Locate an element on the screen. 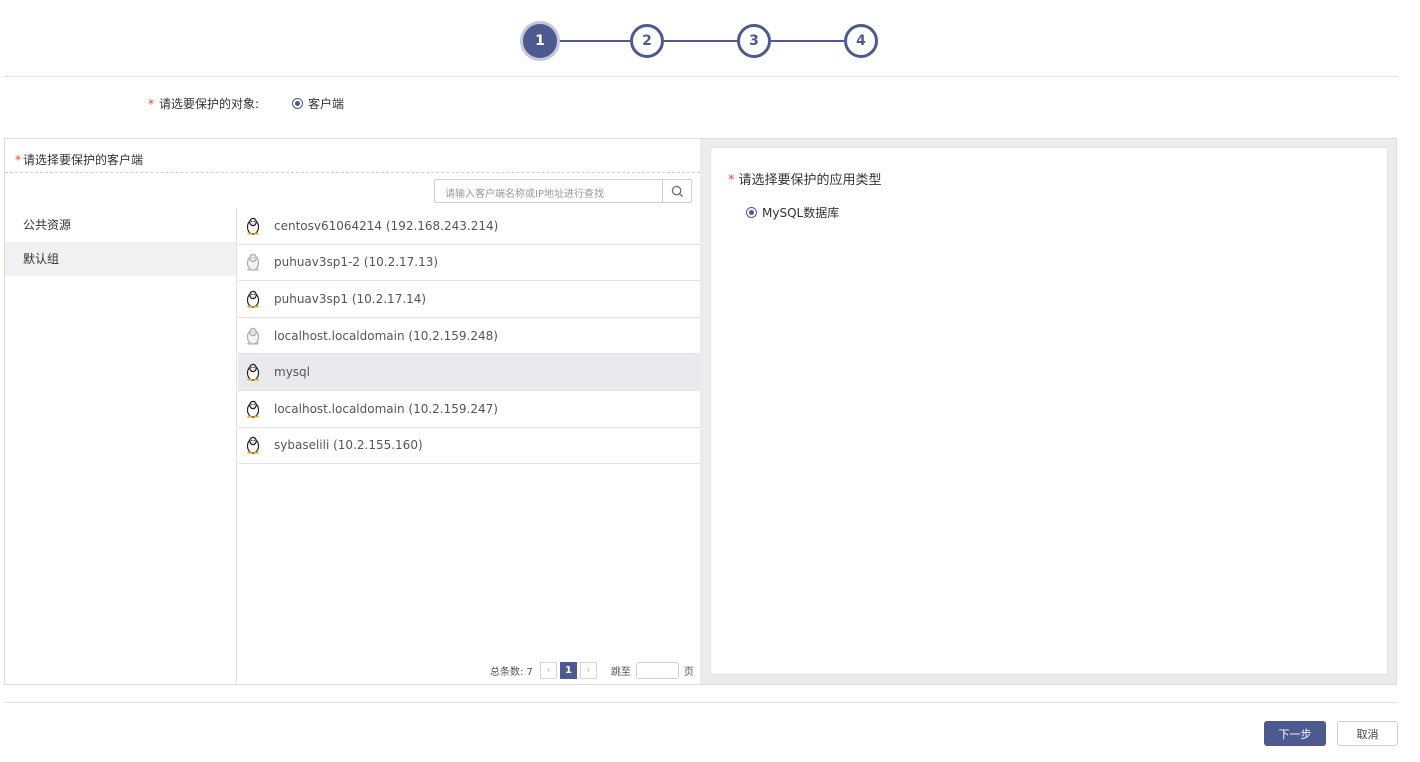  group-item-public: 公共资源 is located at coordinates (120, 225).